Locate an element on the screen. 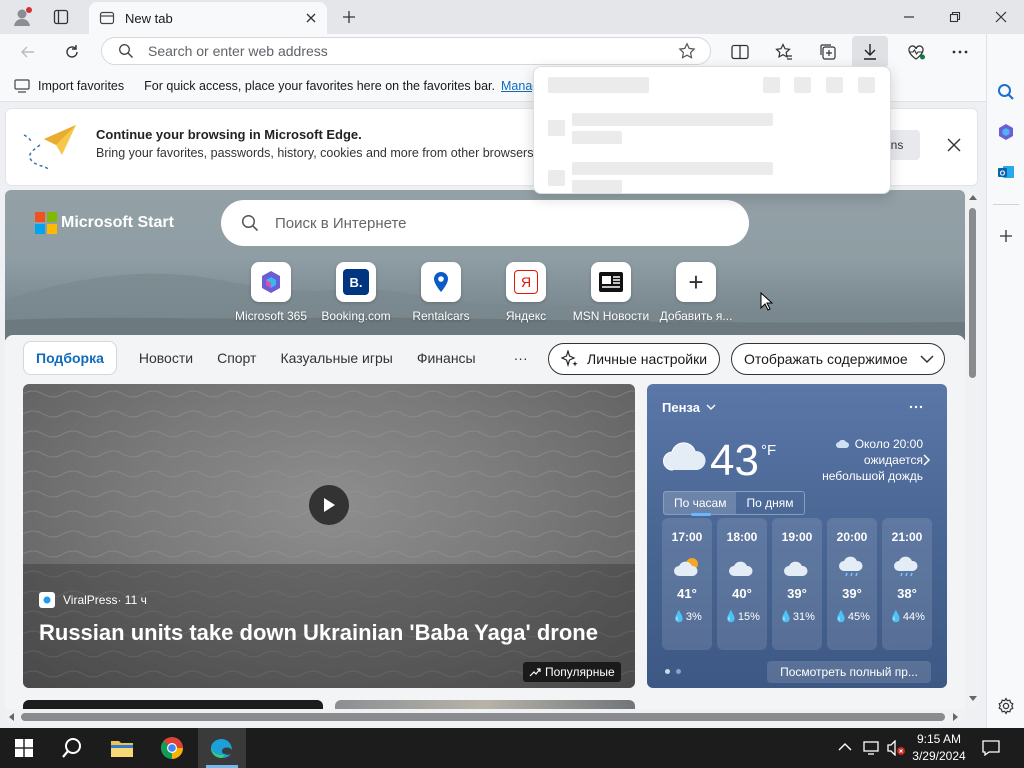  edge-icon is located at coordinates (221, 748).